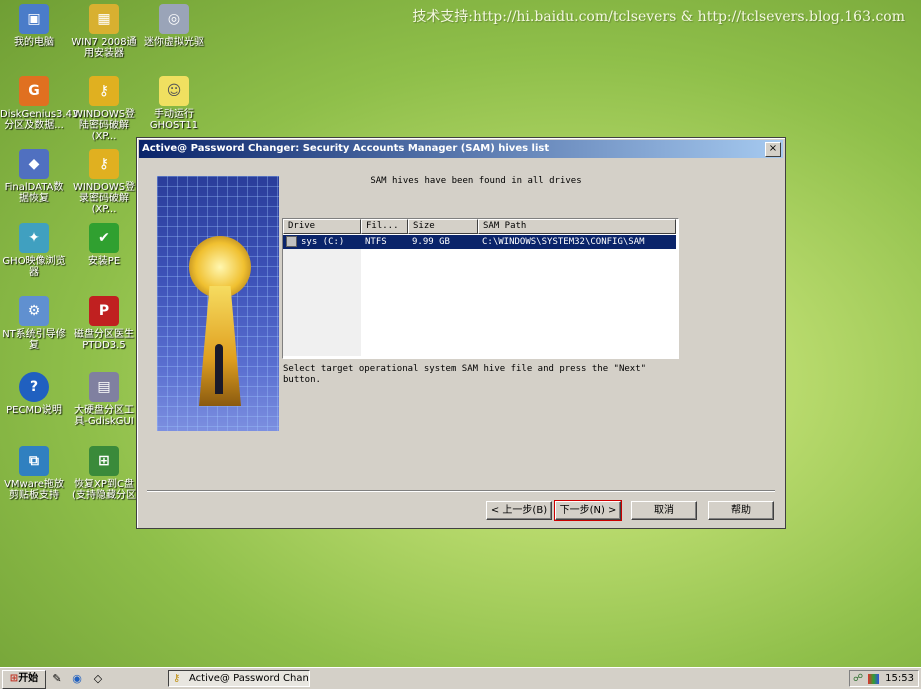 The height and width of the screenshot is (689, 921). What do you see at coordinates (104, 416) in the screenshot?
I see `desktop-icon-label: 大硬盘分区工具-GdiskGUI` at bounding box center [104, 416].